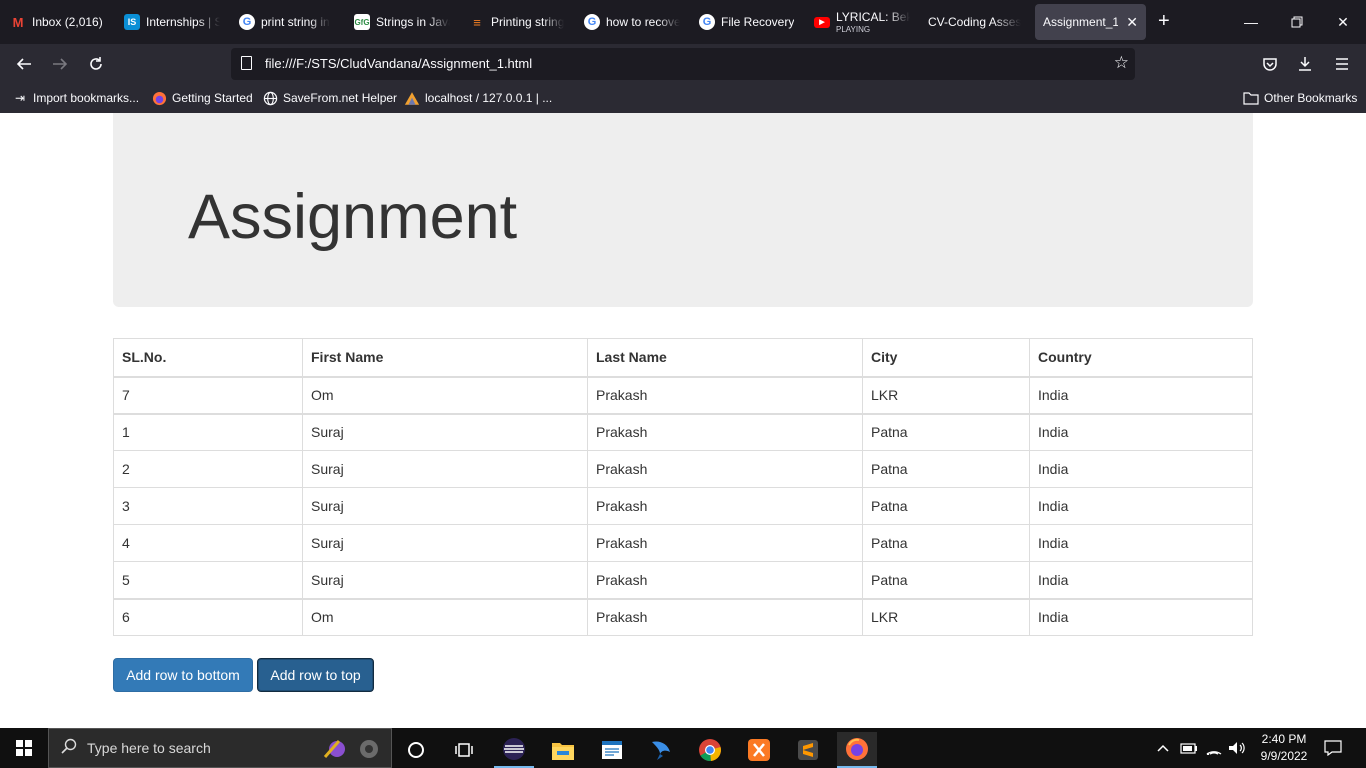  I want to click on chrome-icon, so click(710, 750).